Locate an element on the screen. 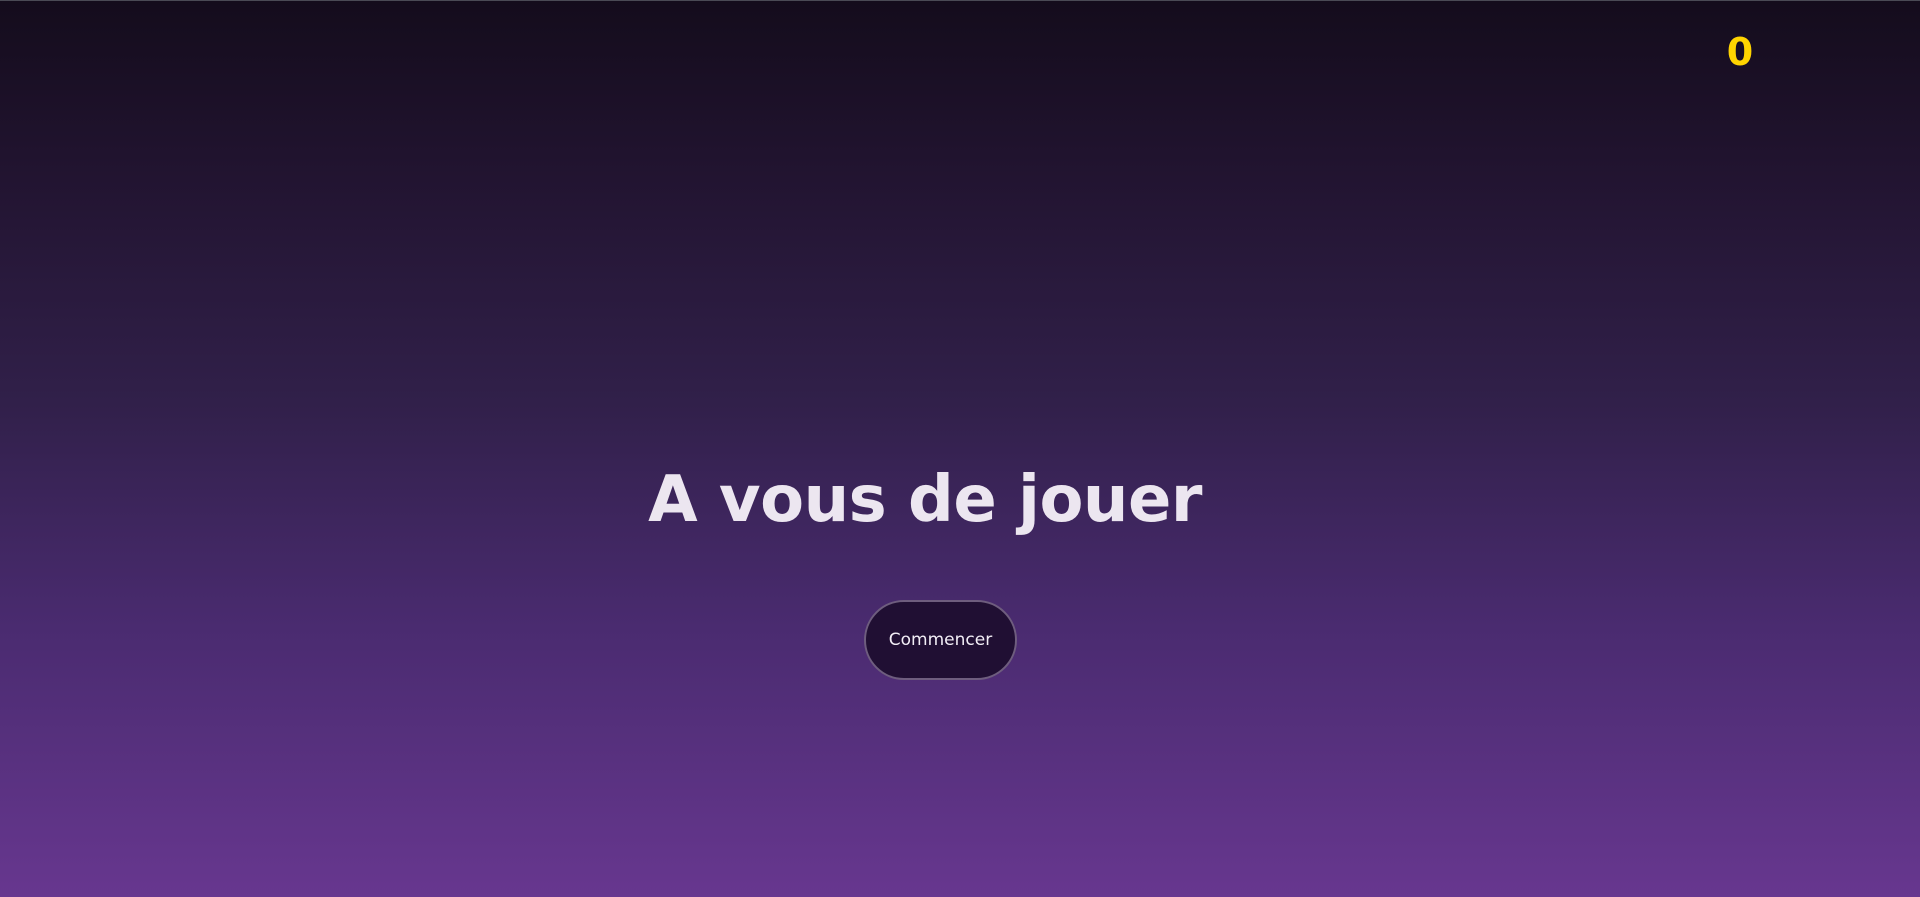 The width and height of the screenshot is (1920, 897). score-counter: 0 is located at coordinates (1740, 52).